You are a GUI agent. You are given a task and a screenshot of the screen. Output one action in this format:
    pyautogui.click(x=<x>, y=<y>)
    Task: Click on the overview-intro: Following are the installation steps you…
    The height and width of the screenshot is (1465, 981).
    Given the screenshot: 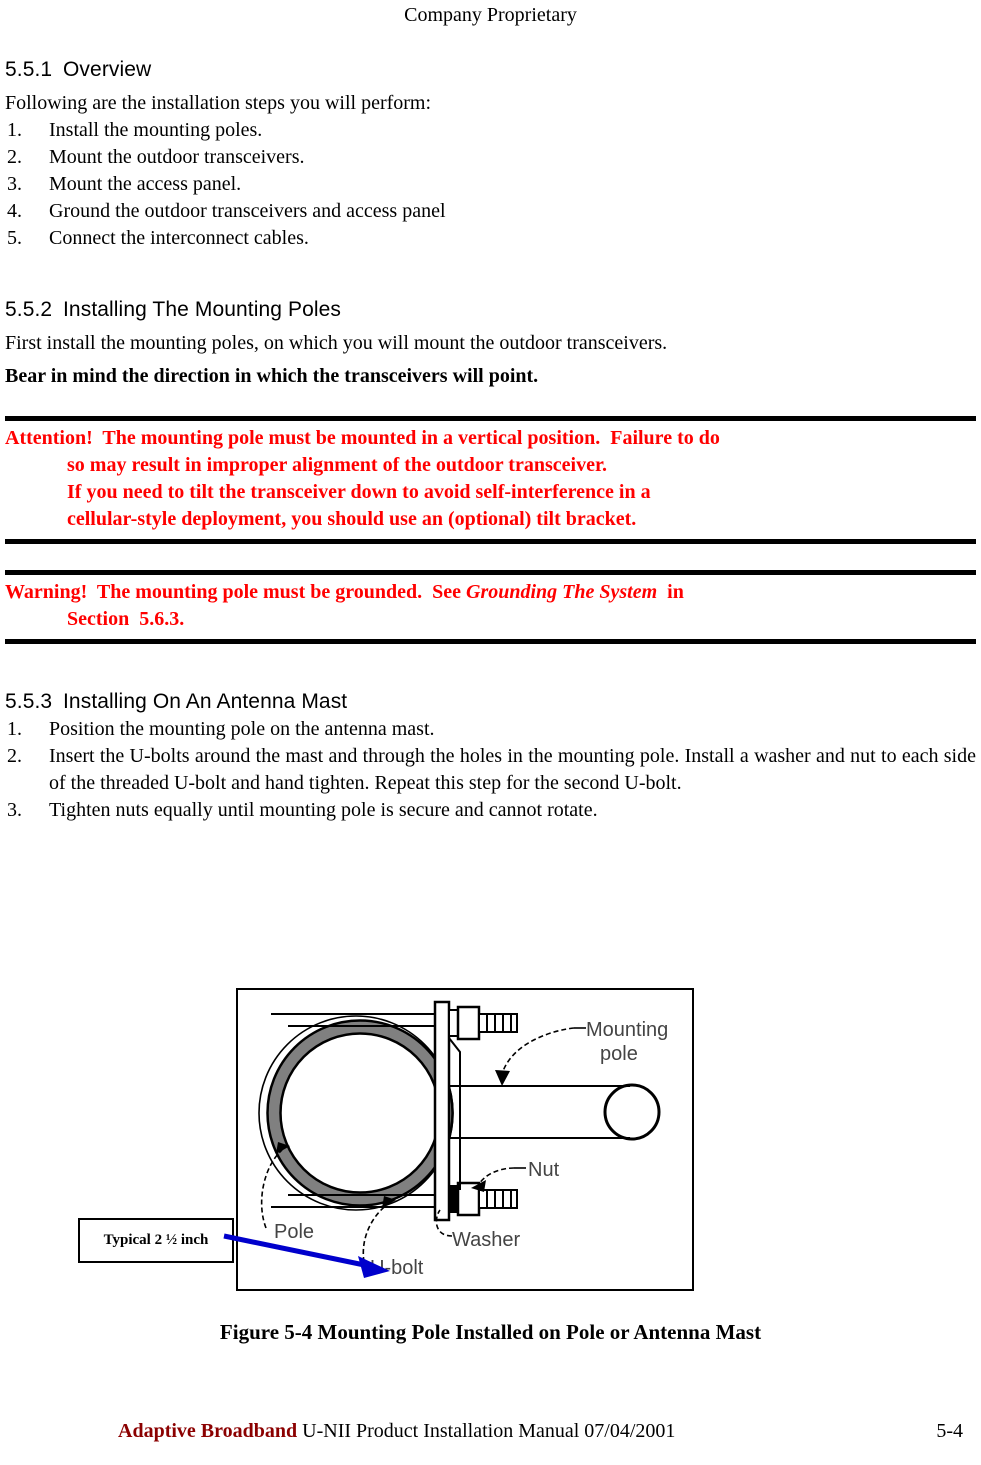 What is the action you would take?
    pyautogui.click(x=218, y=103)
    